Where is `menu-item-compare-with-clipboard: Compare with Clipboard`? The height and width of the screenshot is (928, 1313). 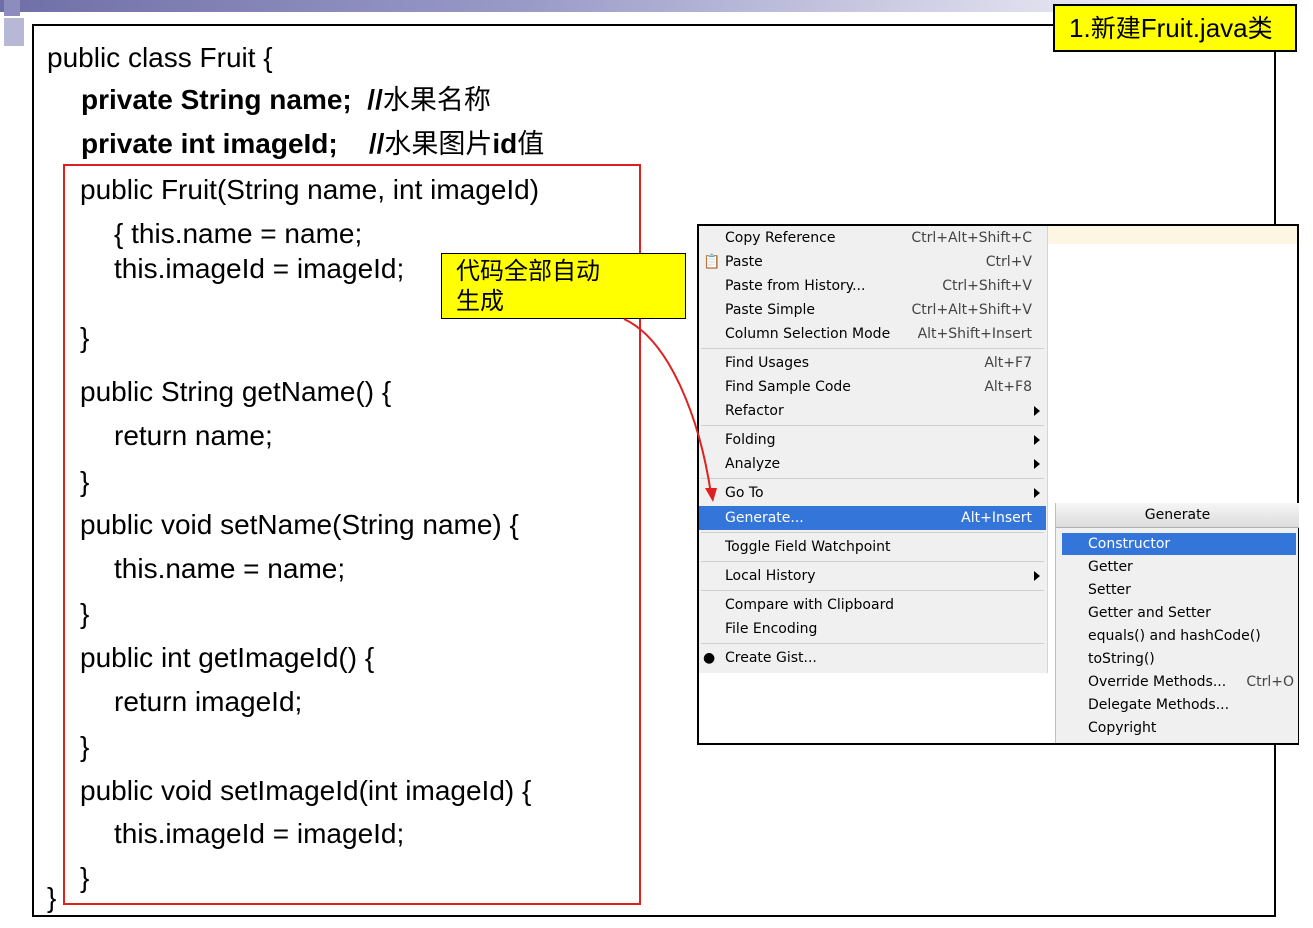
menu-item-compare-with-clipboard: Compare with Clipboard is located at coordinates (872, 605).